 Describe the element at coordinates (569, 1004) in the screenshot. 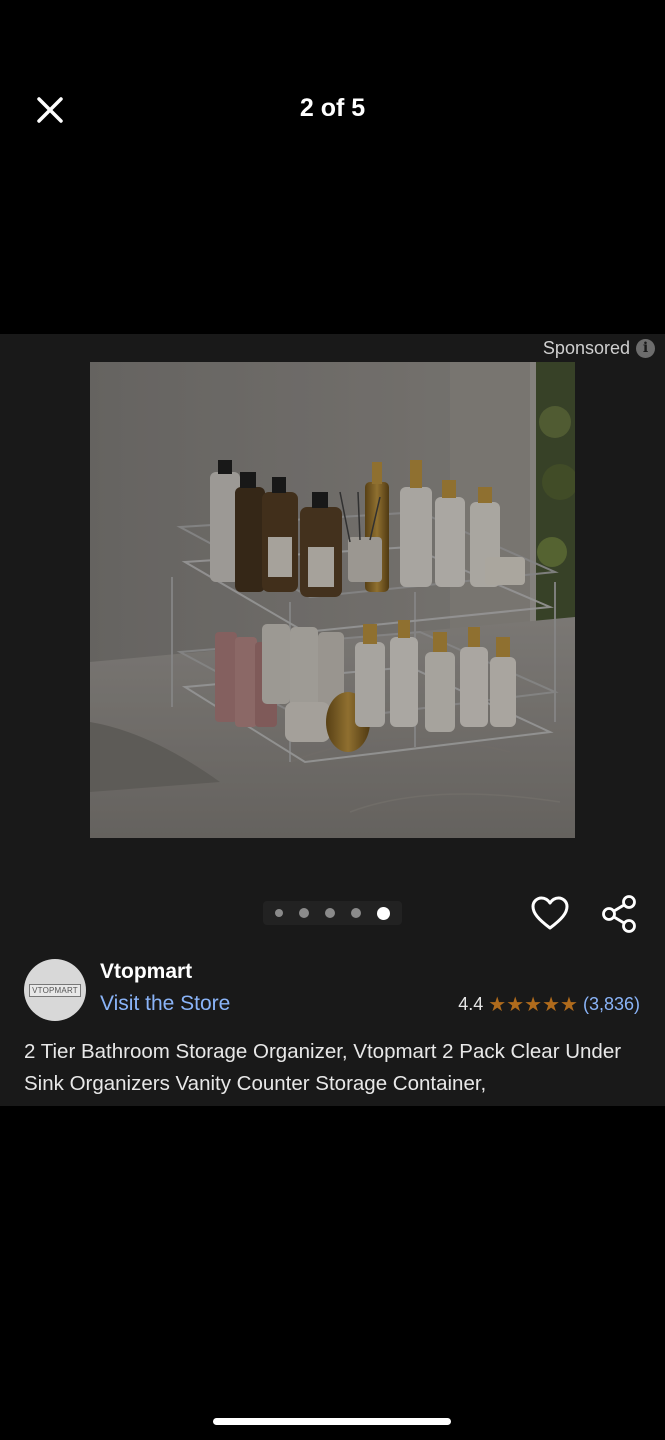

I see `half-star-icon: ★` at that location.